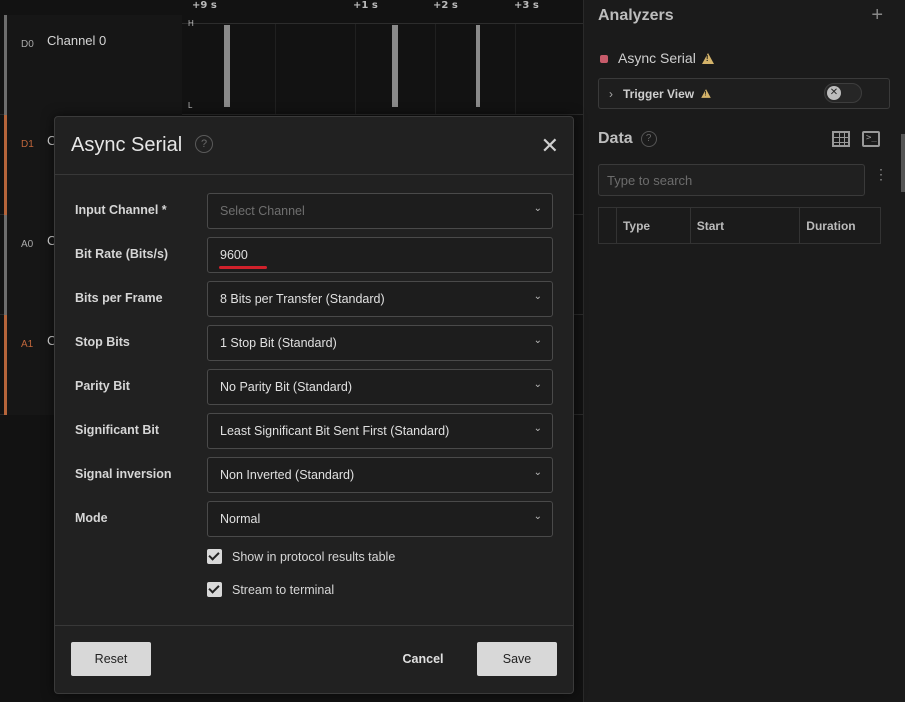 The width and height of the screenshot is (905, 702). I want to click on low-marker: L, so click(190, 105).